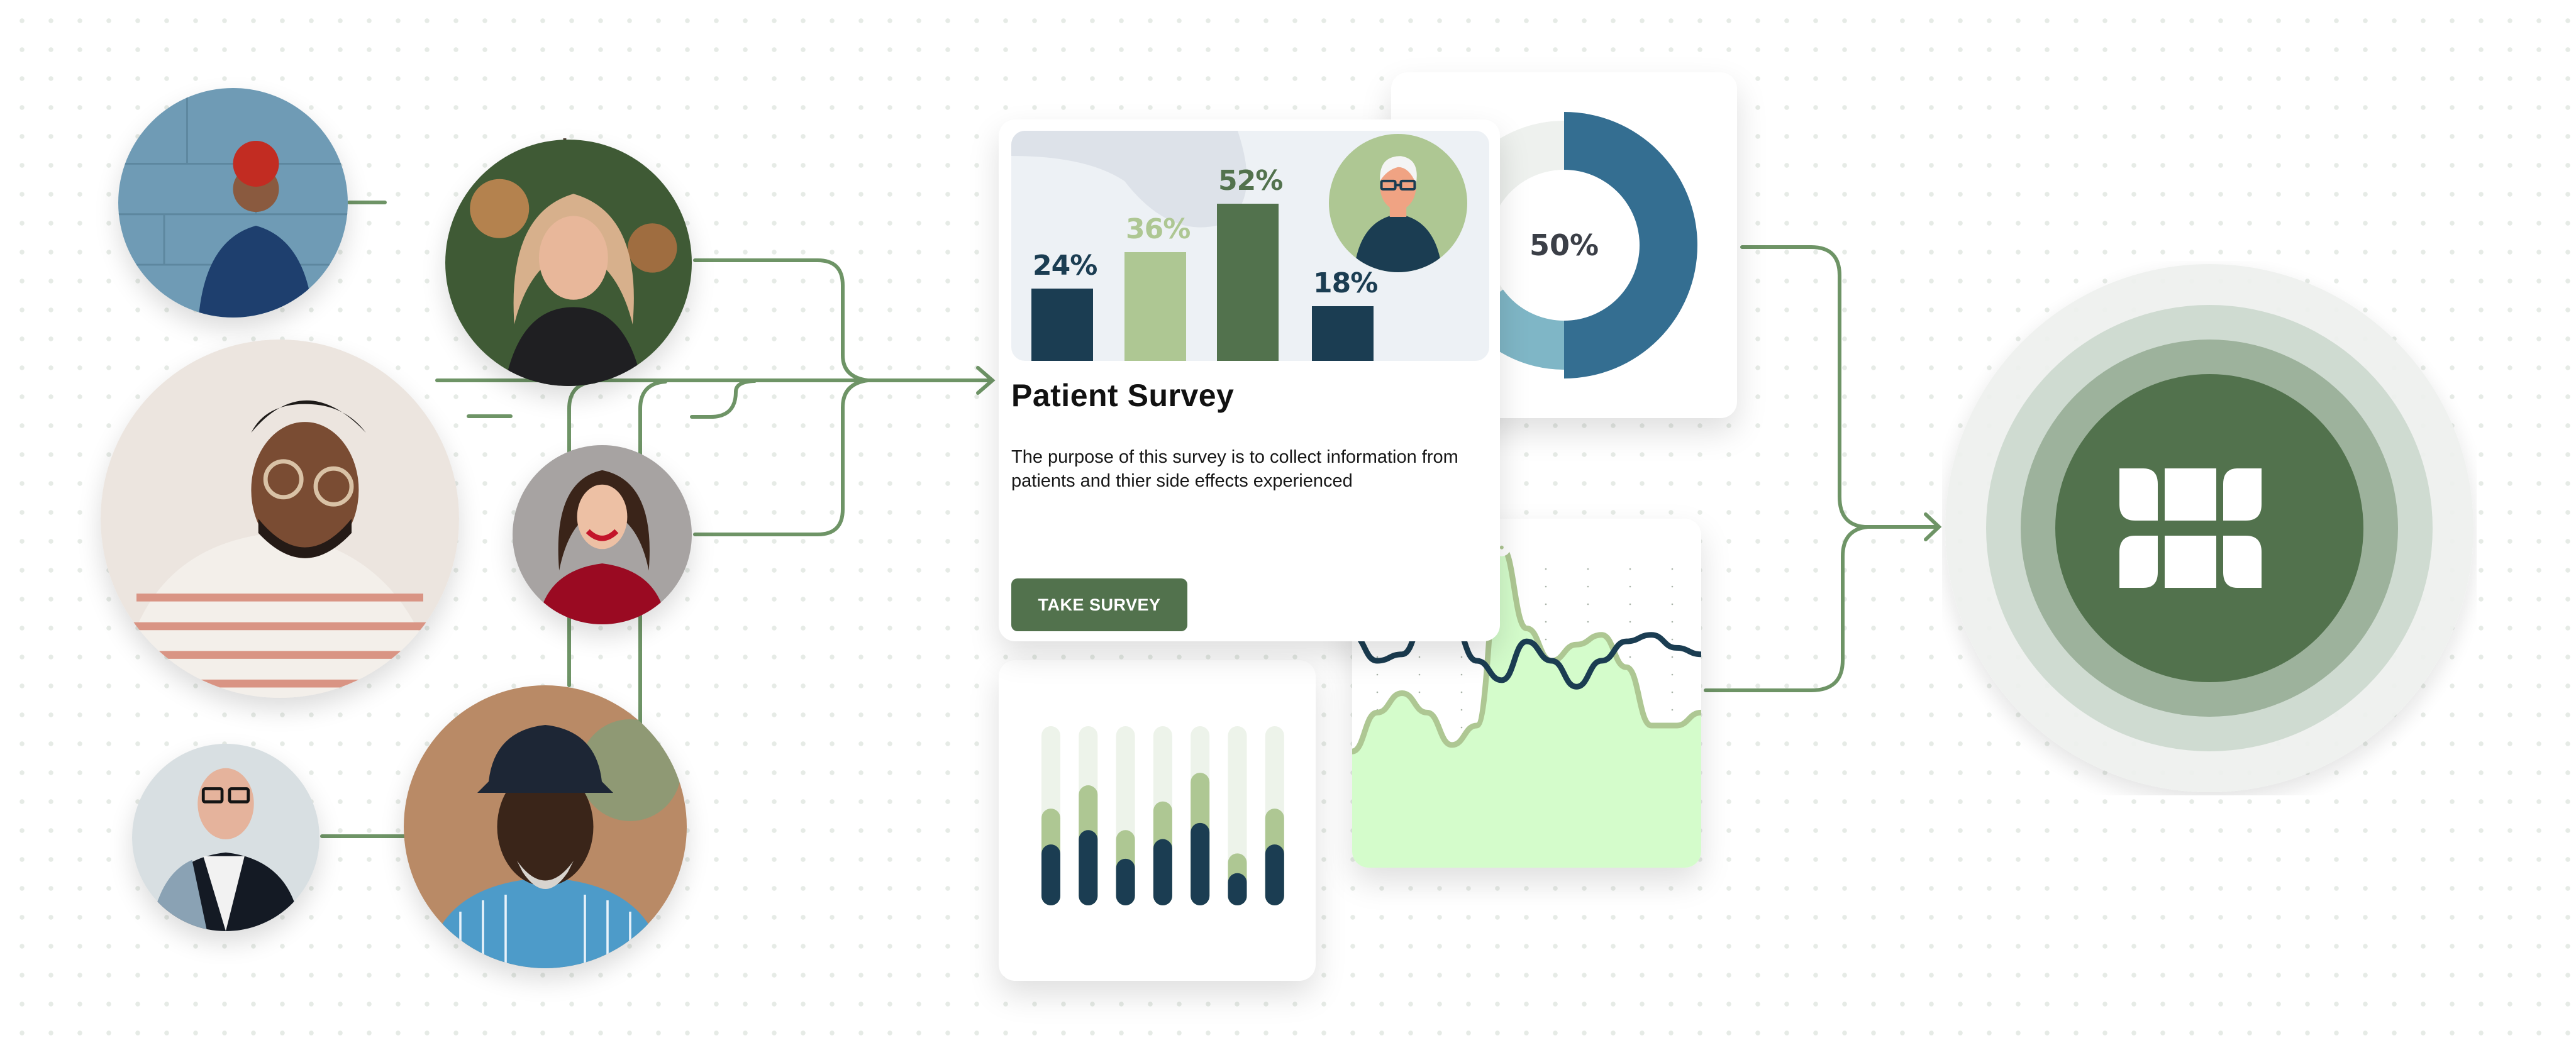  I want to click on survey-hero-chart: 24% 36% 52% 18%, so click(1250, 246).